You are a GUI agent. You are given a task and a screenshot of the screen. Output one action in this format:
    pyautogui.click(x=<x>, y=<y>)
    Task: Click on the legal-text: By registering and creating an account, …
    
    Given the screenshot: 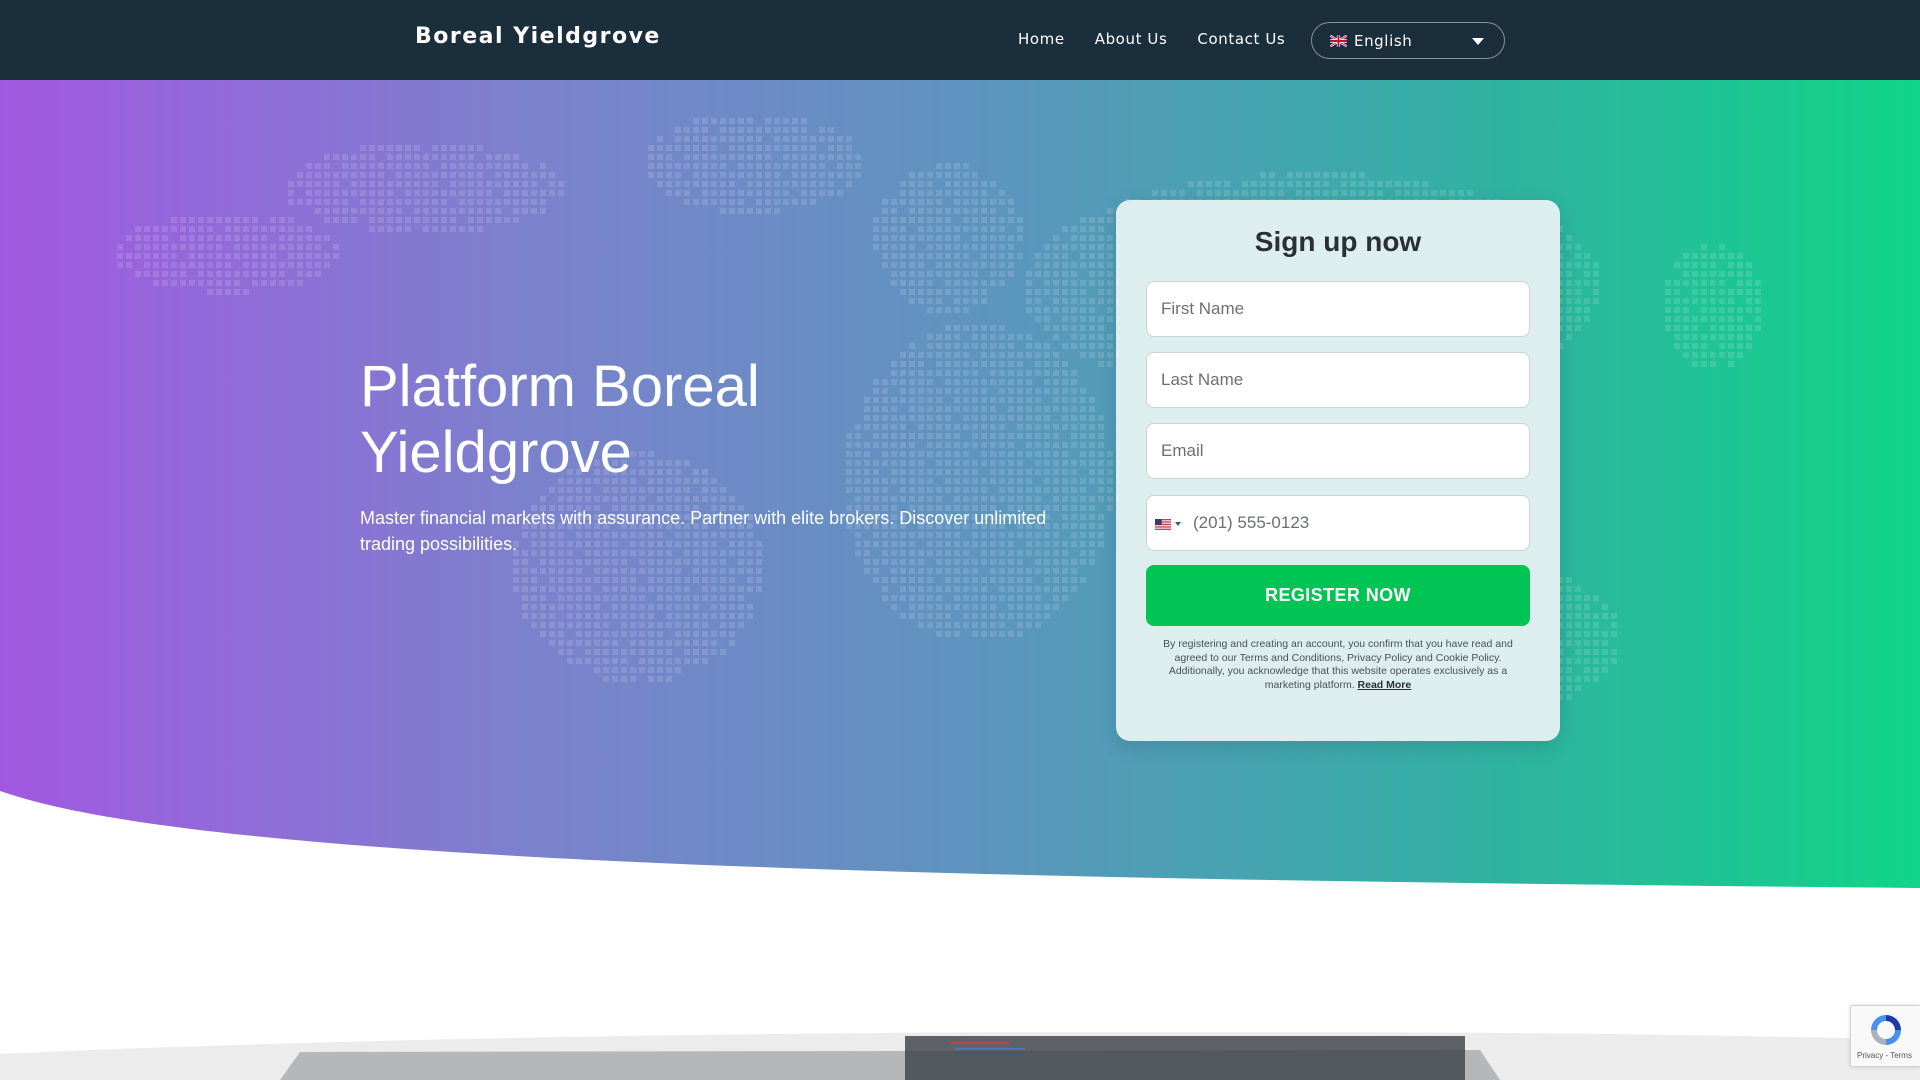 What is the action you would take?
    pyautogui.click(x=1338, y=664)
    